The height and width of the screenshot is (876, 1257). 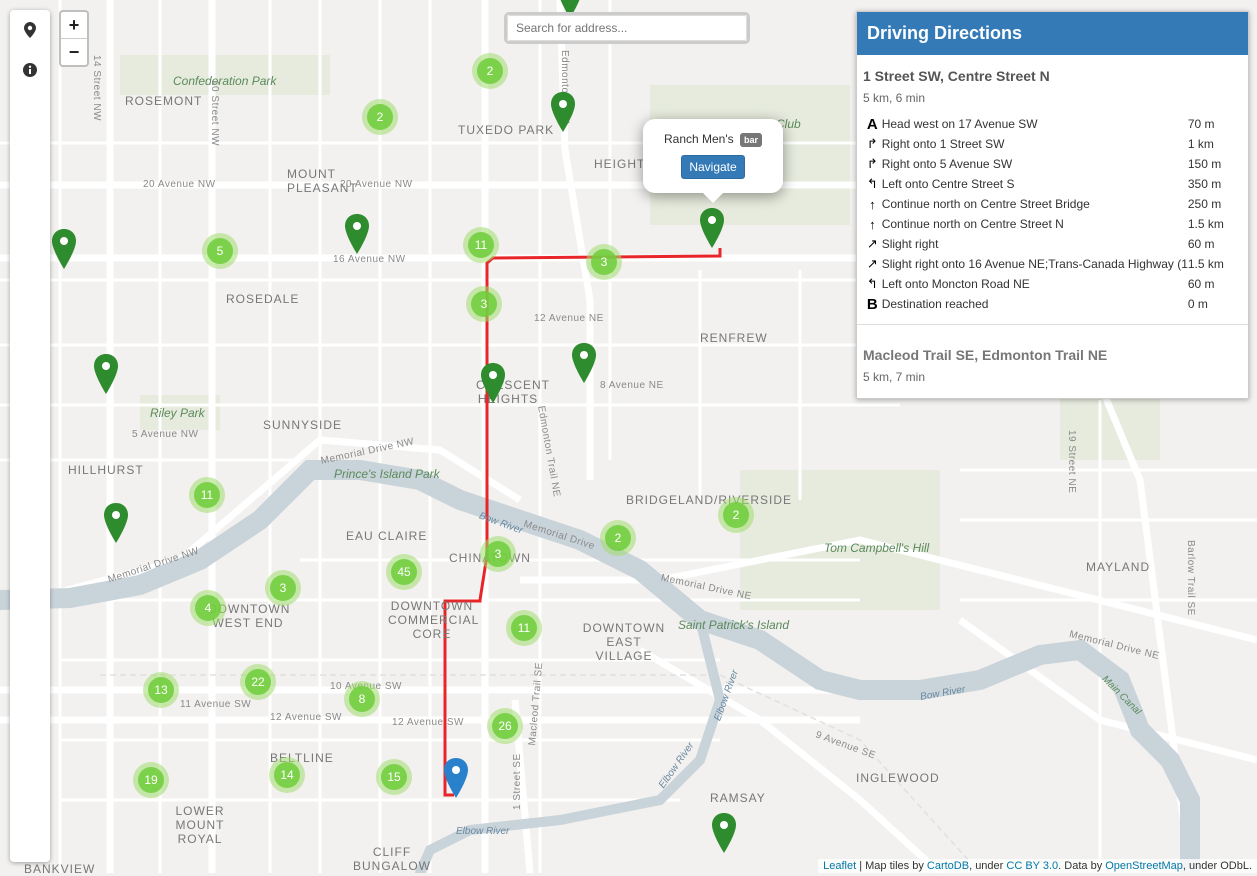 What do you see at coordinates (1204, 184) in the screenshot?
I see `step-distance: 350 m` at bounding box center [1204, 184].